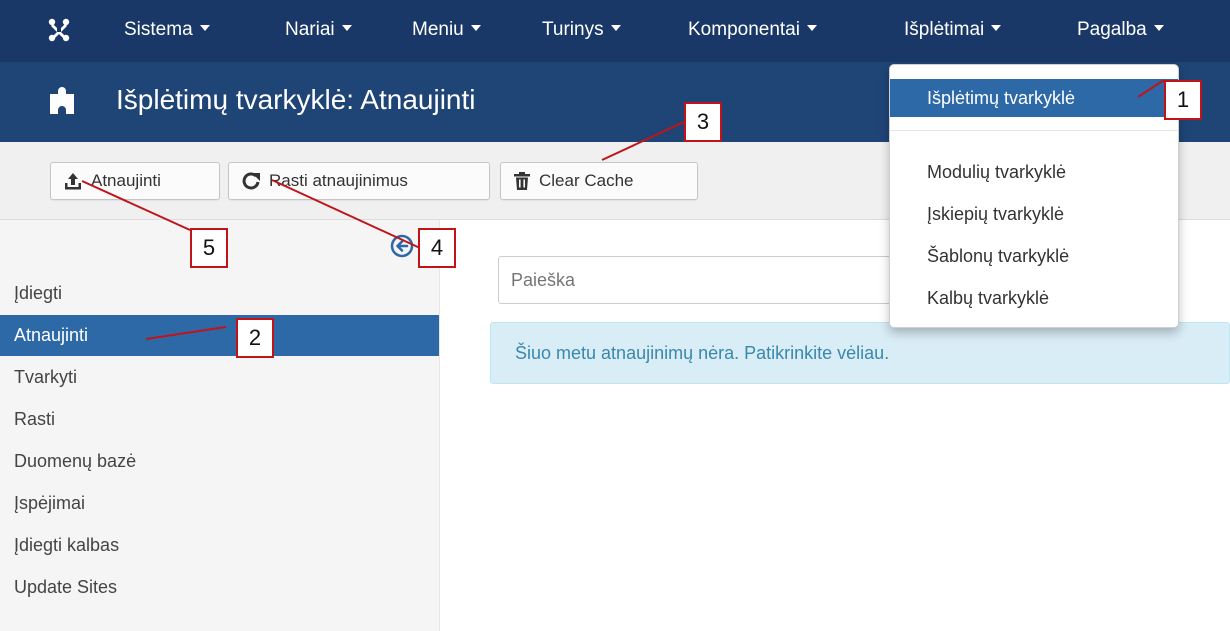 The image size is (1230, 631). What do you see at coordinates (1183, 100) in the screenshot?
I see `callout-1: 1` at bounding box center [1183, 100].